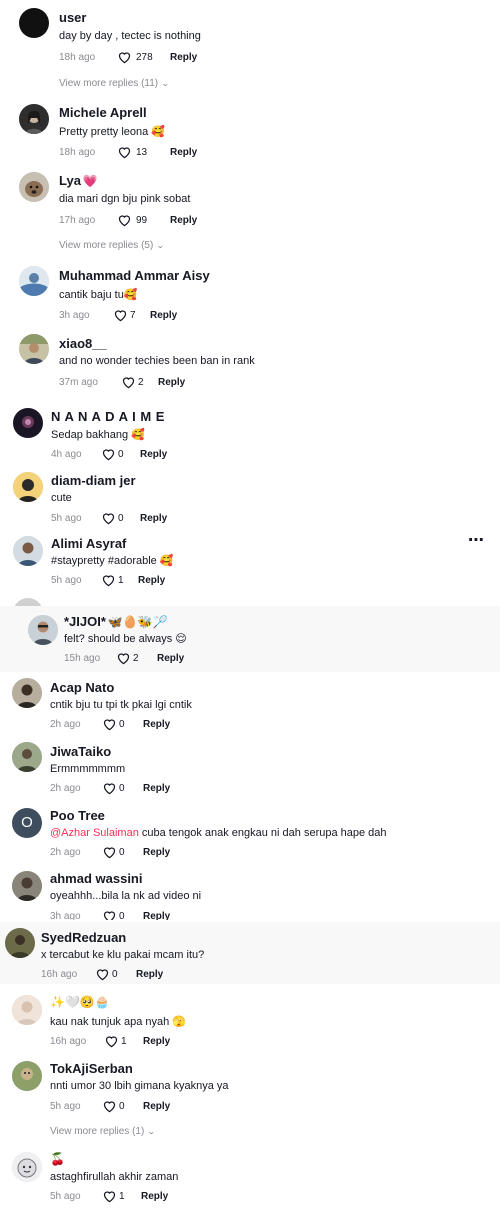 This screenshot has height=1209, width=500. I want to click on comment-username: Alimi Asyraf, so click(88, 543).